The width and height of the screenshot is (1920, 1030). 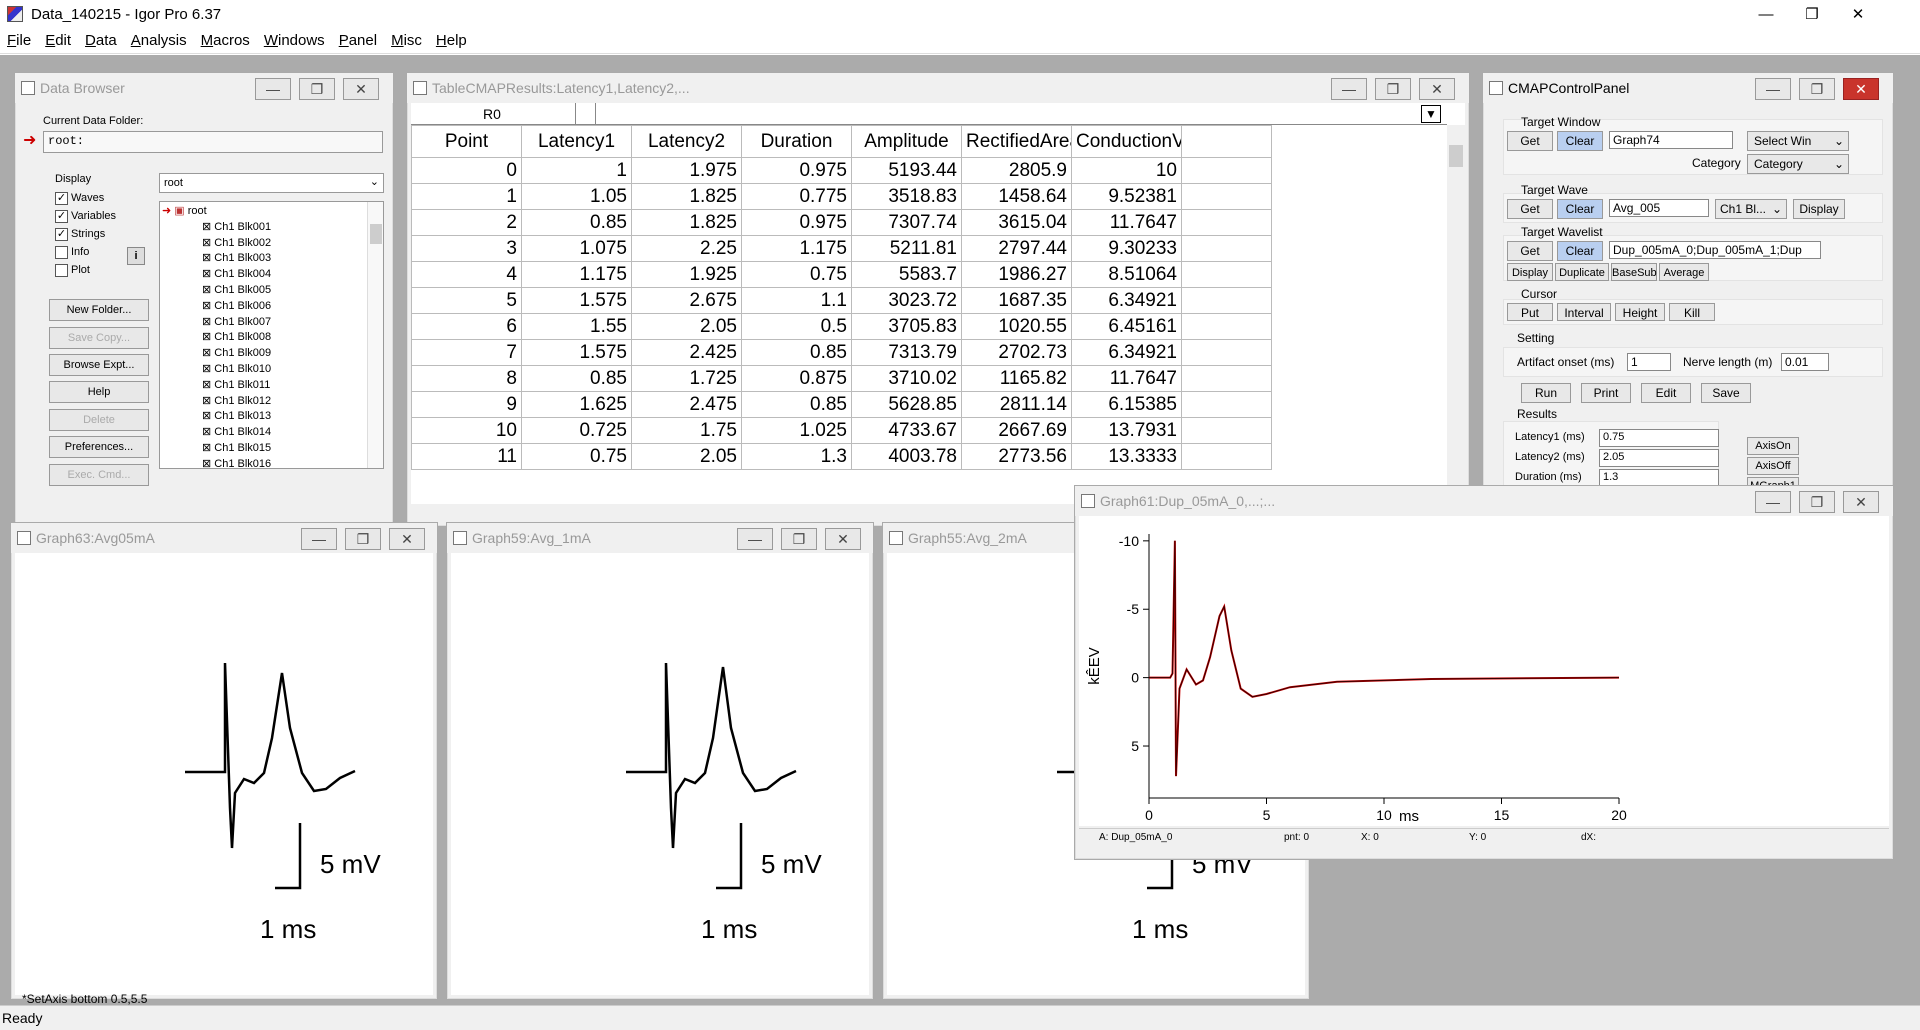 What do you see at coordinates (19, 40) in the screenshot?
I see `menu-file: File` at bounding box center [19, 40].